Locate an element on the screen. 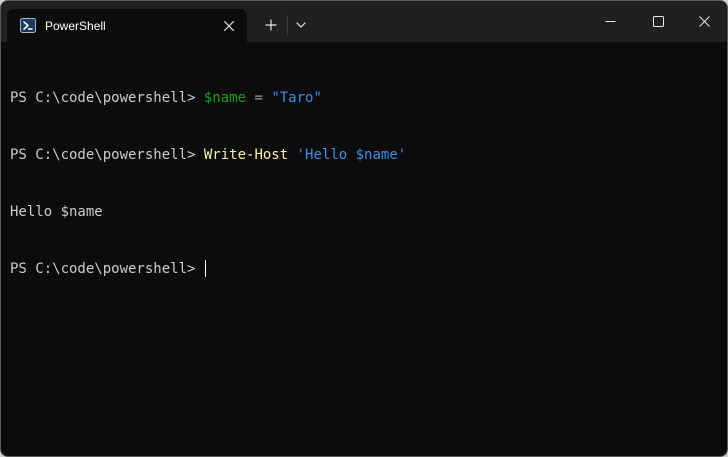  string-token: 'Hello $name' is located at coordinates (351, 155).